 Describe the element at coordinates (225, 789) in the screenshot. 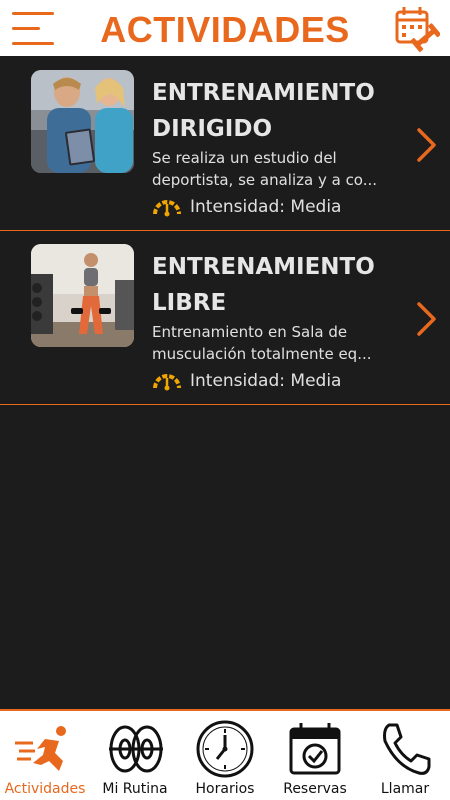

I see `tab-label: Horarios` at that location.